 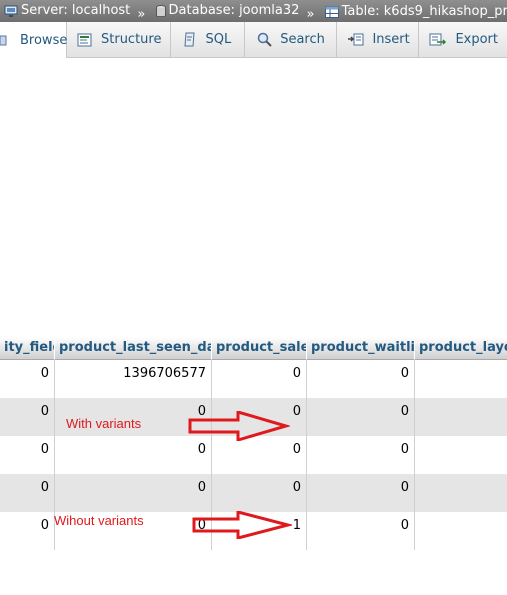 I want to click on search-icon, so click(x=264, y=39).